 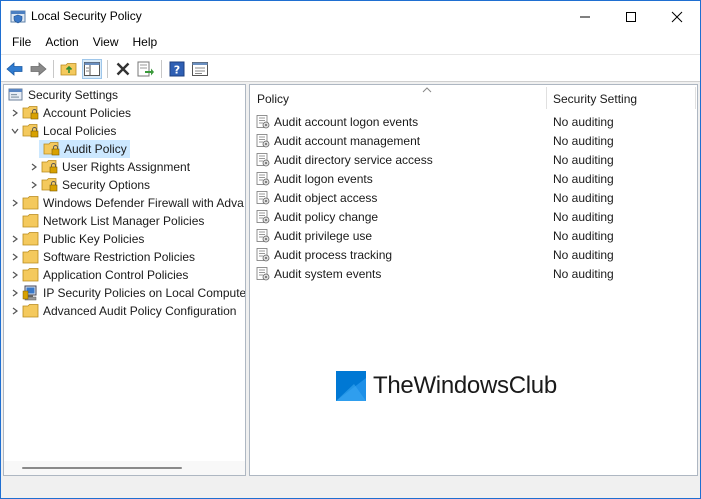 I want to click on properties-button, so click(x=200, y=69).